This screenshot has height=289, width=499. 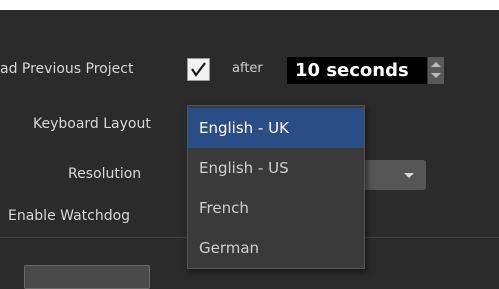 What do you see at coordinates (105, 174) in the screenshot?
I see `resolution-label: Resolution` at bounding box center [105, 174].